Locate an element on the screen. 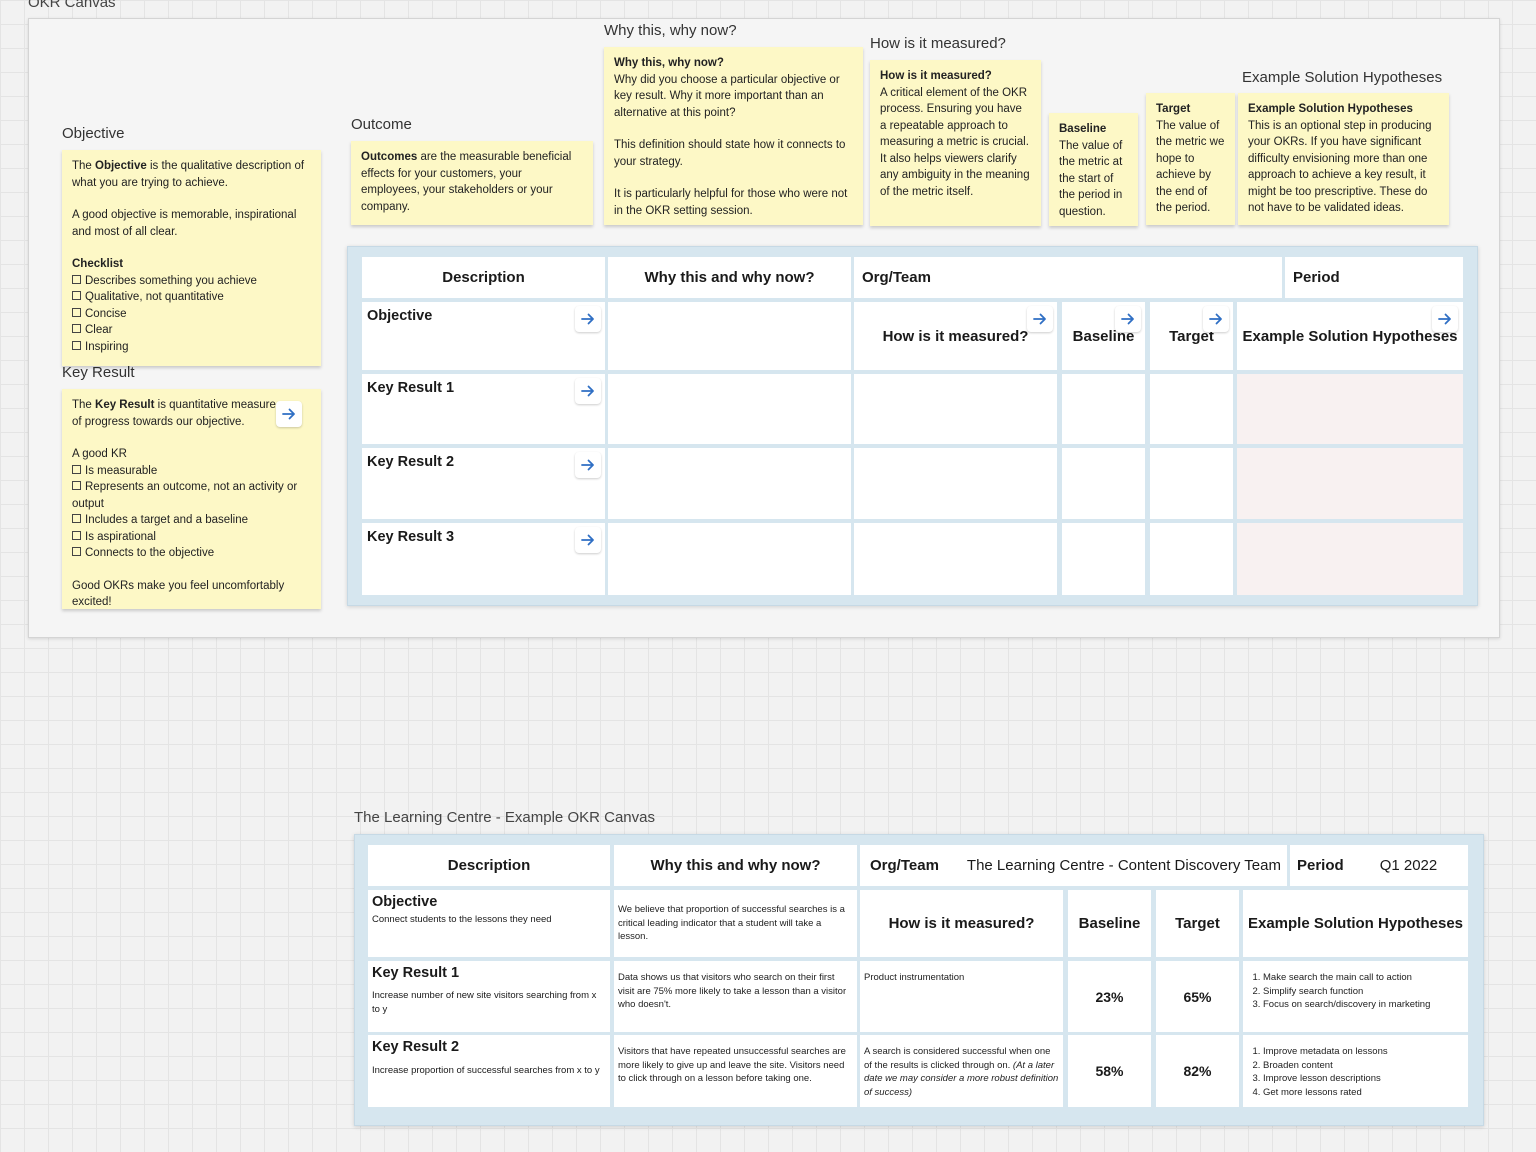  kr2-baseline-cell is located at coordinates (1103, 483).